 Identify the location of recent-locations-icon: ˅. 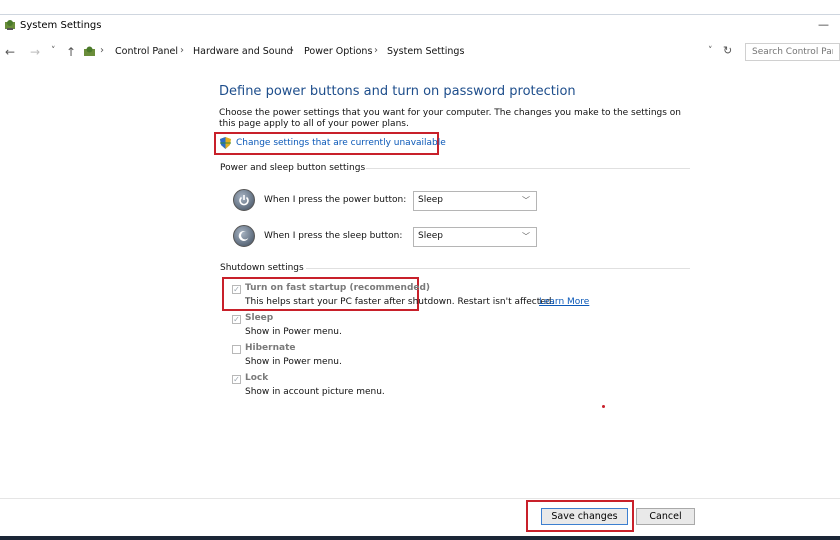
(53, 51).